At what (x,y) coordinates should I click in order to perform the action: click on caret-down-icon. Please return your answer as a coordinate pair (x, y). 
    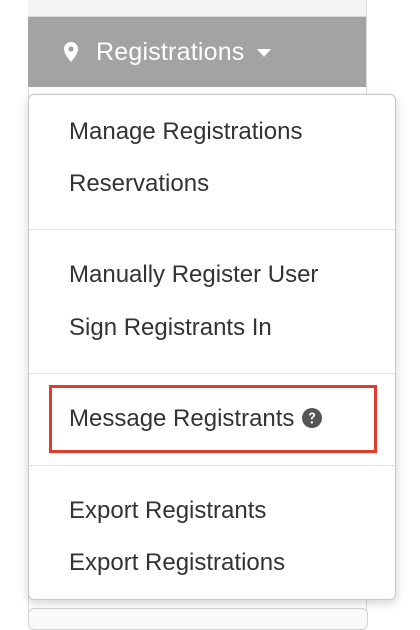
    Looking at the image, I should click on (263, 53).